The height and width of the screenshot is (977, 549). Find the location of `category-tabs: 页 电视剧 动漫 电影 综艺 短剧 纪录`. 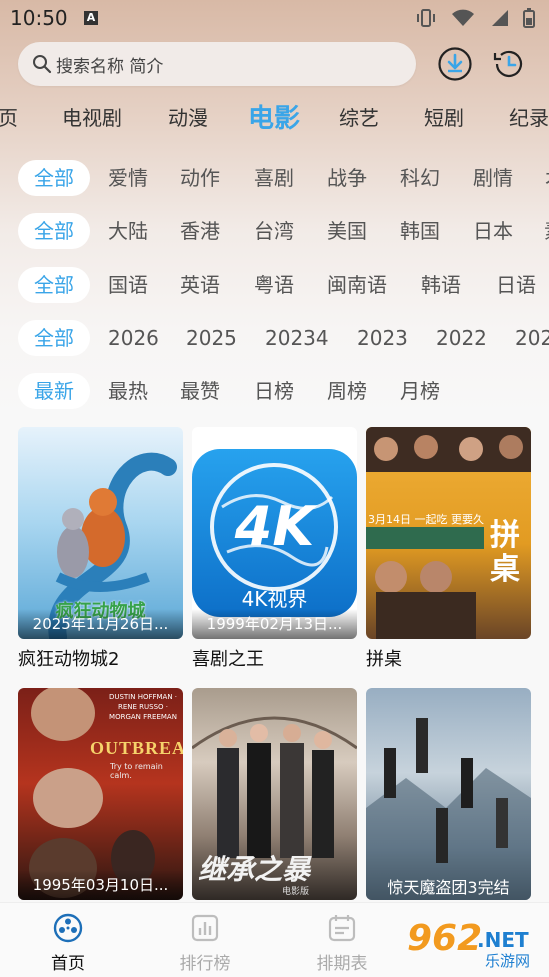

category-tabs: 页 电视剧 动漫 电影 综艺 短剧 纪录 is located at coordinates (274, 118).